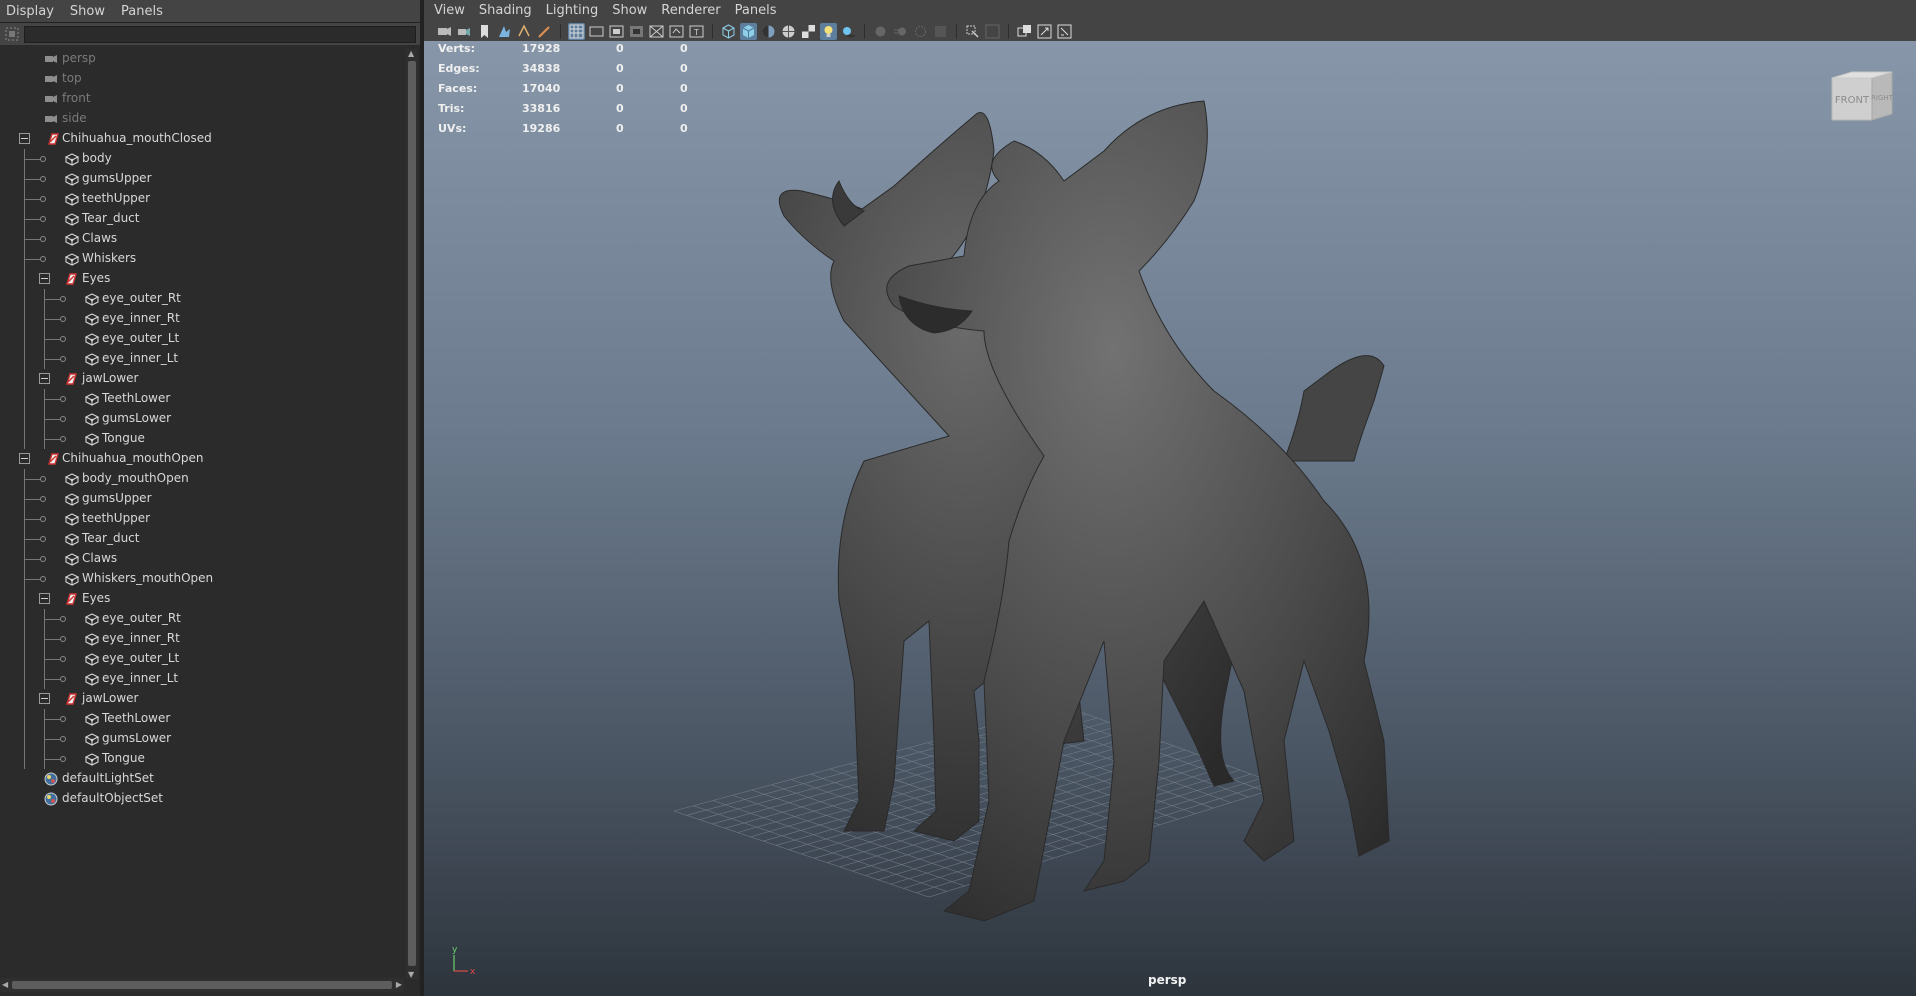 This screenshot has height=996, width=1916. Describe the element at coordinates (141, 298) in the screenshot. I see `outliner-item-label: eye_outer_Rt` at that location.